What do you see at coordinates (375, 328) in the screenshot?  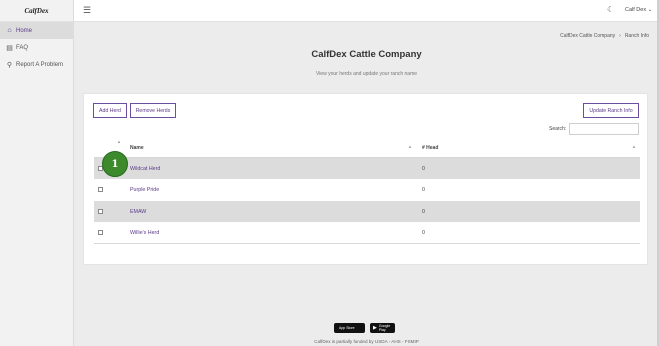 I see `play-icon: ▶` at bounding box center [375, 328].